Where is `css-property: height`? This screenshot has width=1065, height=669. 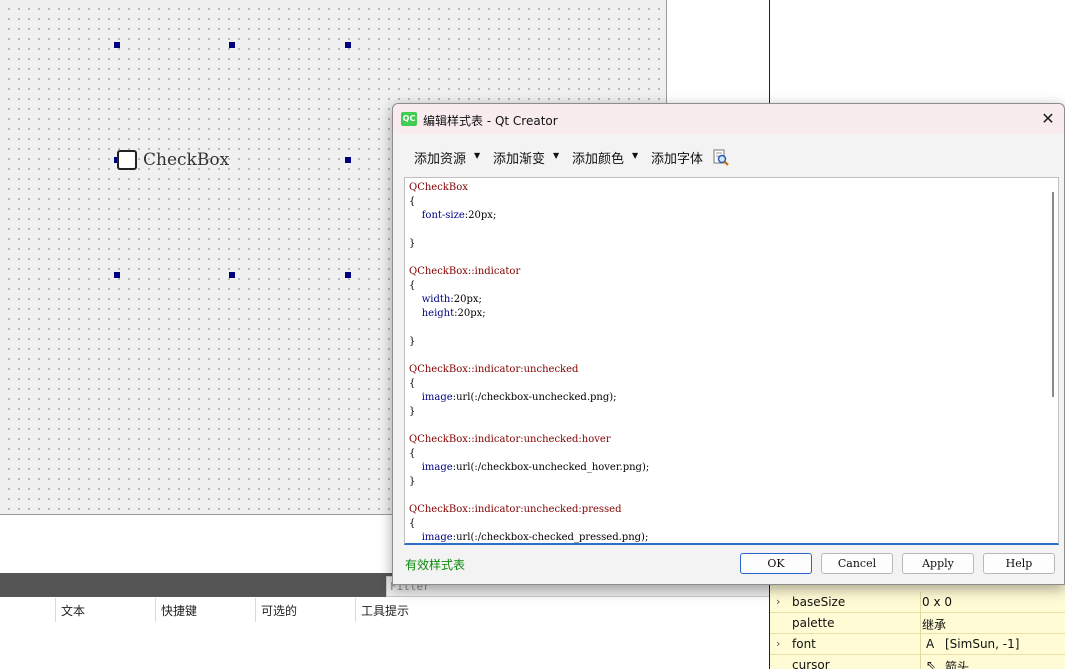
css-property: height is located at coordinates (438, 313).